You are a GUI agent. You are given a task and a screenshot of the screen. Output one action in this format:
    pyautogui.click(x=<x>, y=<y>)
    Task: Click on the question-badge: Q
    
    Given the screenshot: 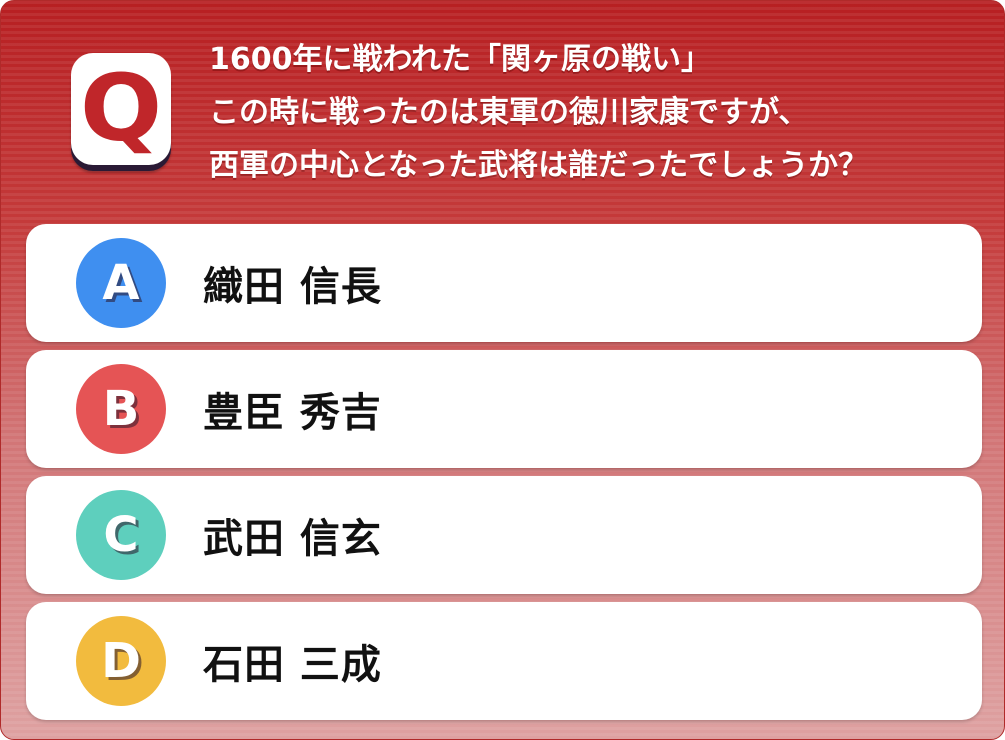 What is the action you would take?
    pyautogui.click(x=121, y=109)
    